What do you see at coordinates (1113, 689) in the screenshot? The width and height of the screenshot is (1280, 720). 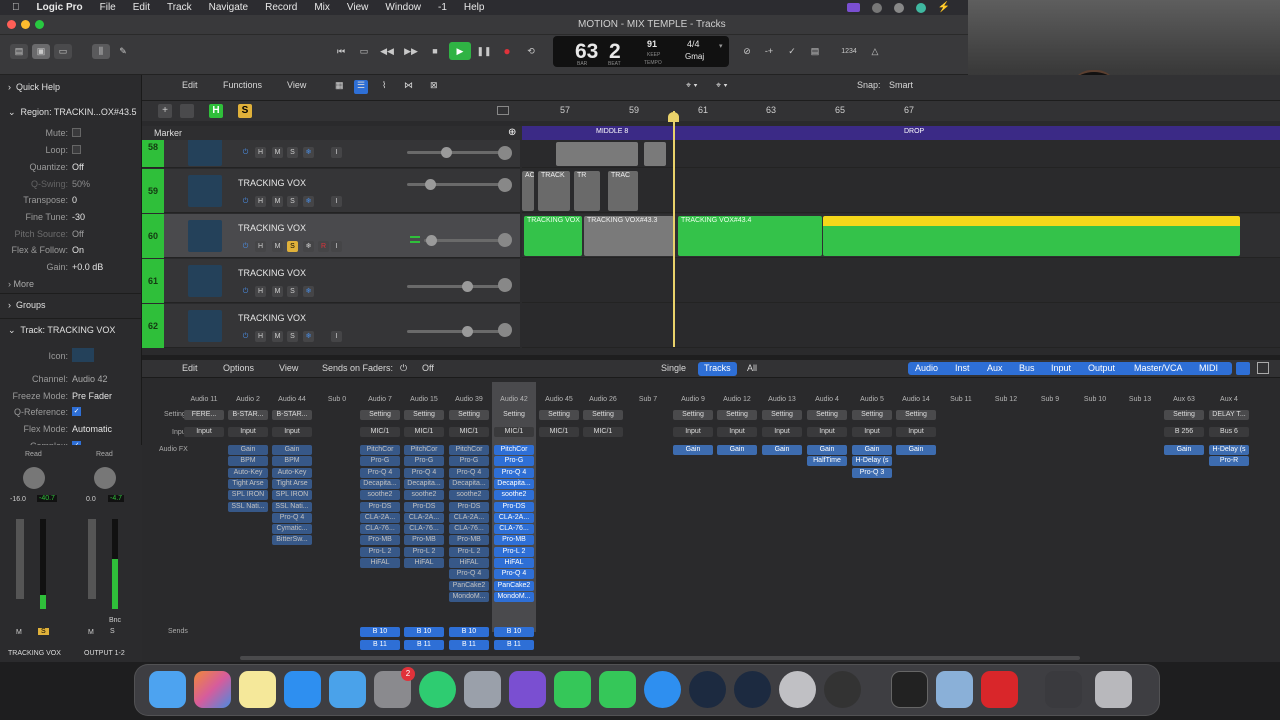 I see `trash-icon` at bounding box center [1113, 689].